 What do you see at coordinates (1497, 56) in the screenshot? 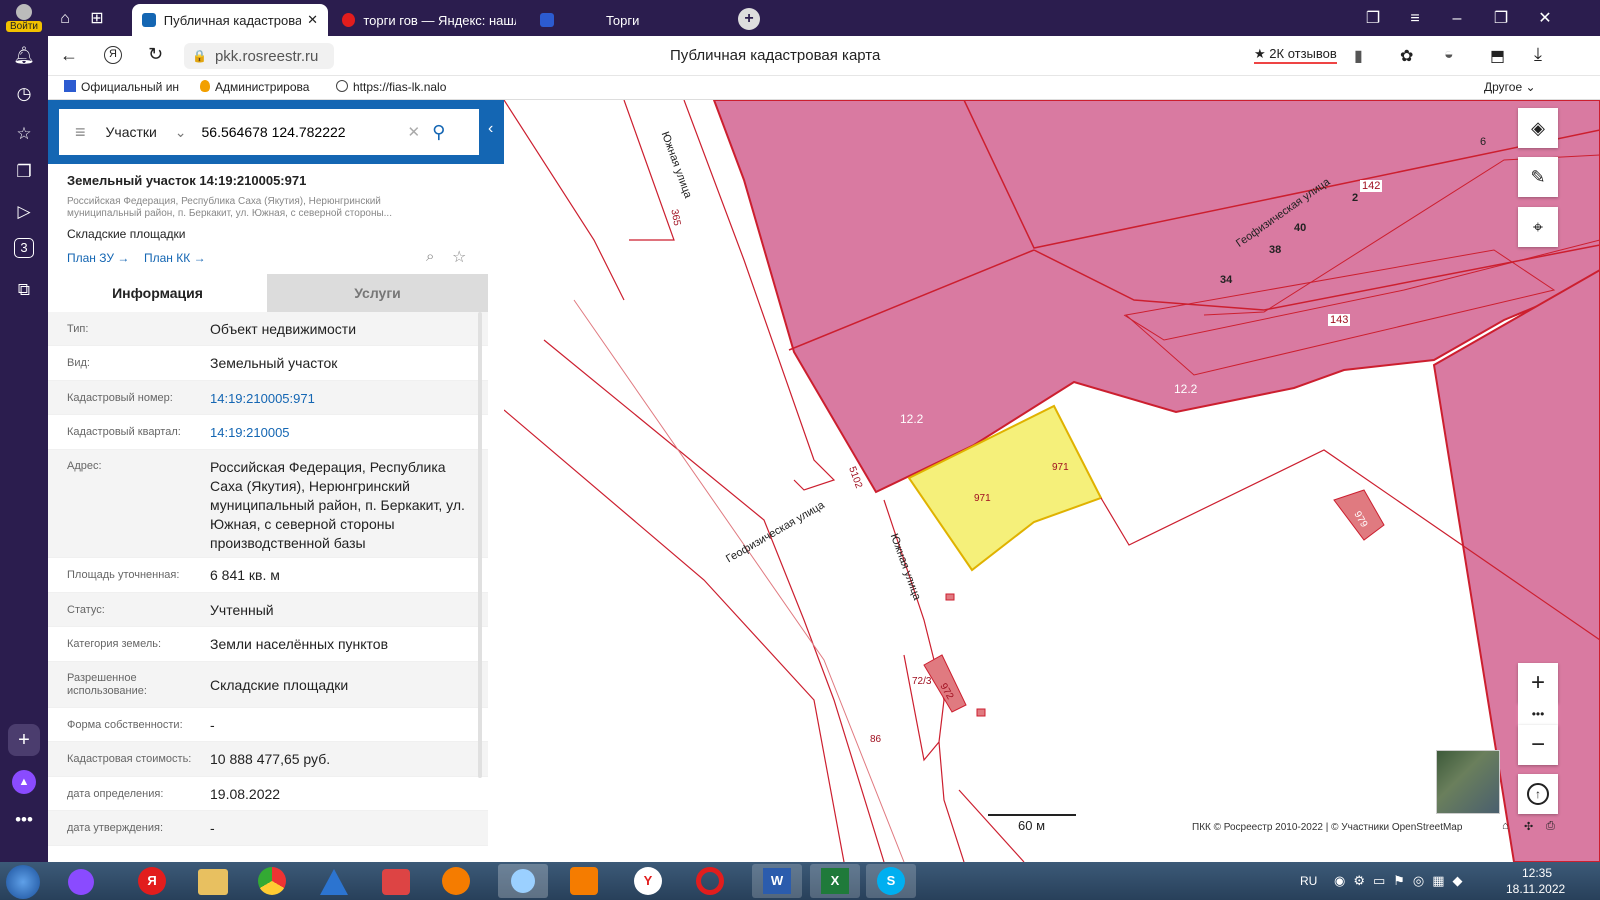
I see `collections-icon: ⬒` at bounding box center [1497, 56].